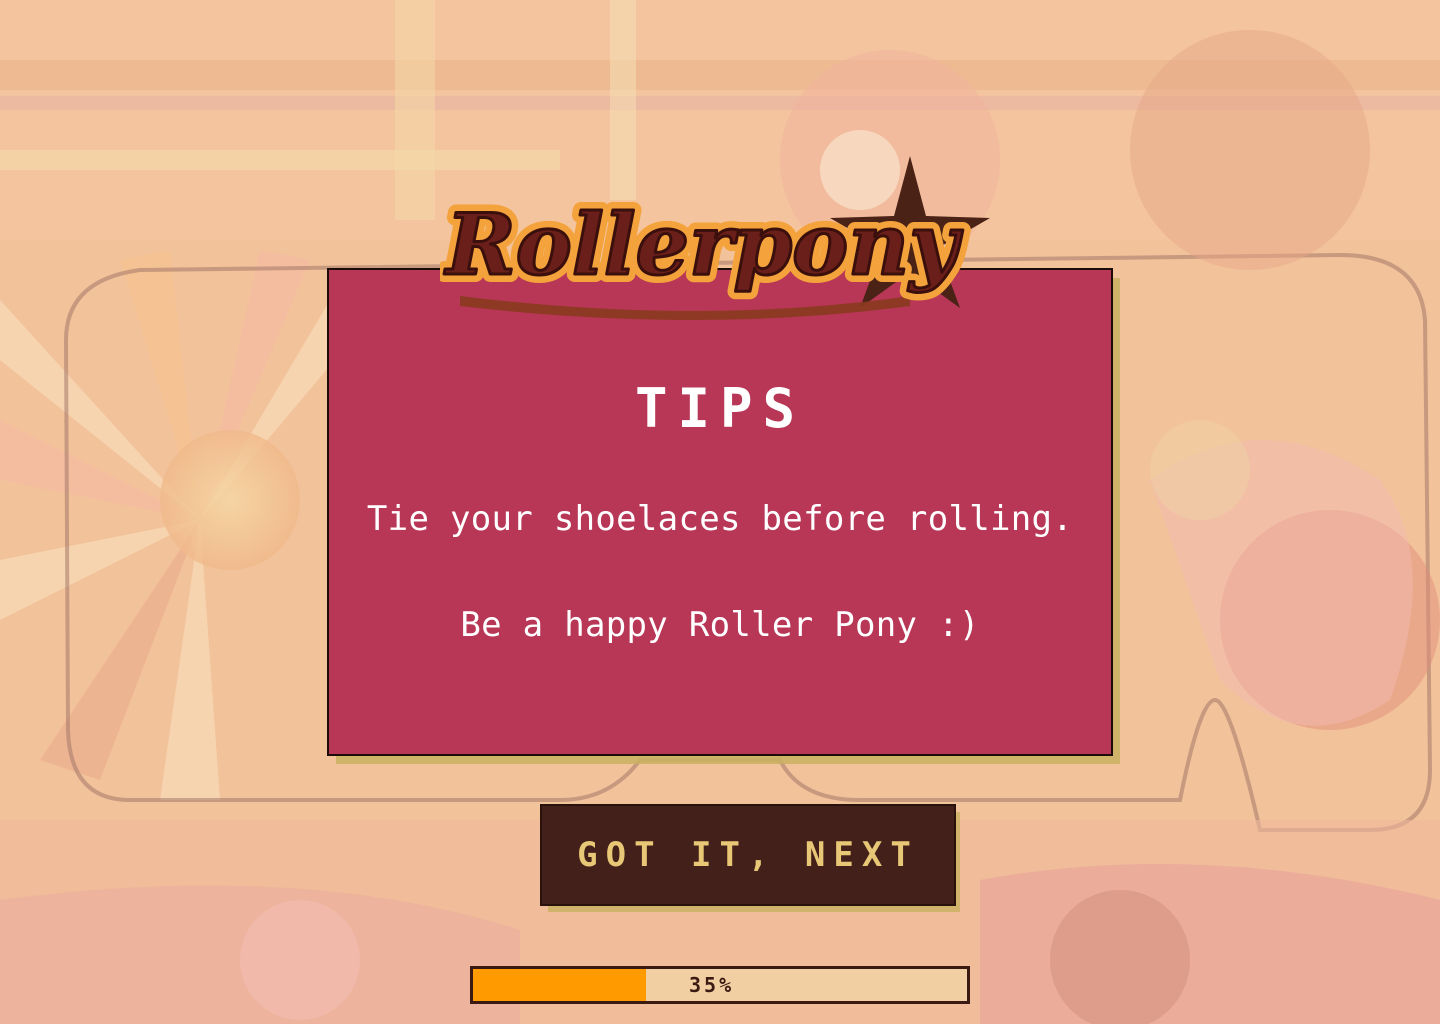 Image resolution: width=1440 pixels, height=1024 pixels. I want to click on got-it-next-label: GOT IT, NEXT, so click(748, 855).